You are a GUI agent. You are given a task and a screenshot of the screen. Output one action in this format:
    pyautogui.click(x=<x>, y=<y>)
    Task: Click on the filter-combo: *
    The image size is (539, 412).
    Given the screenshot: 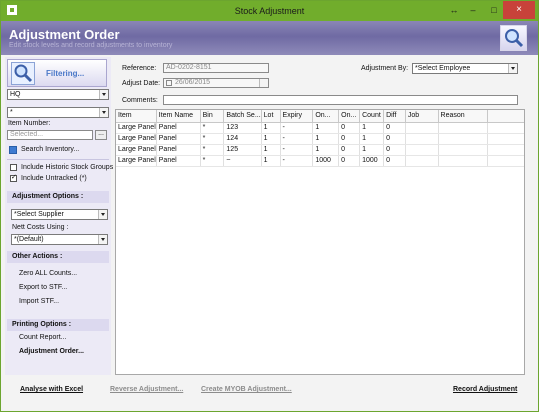 What is the action you would take?
    pyautogui.click(x=58, y=112)
    